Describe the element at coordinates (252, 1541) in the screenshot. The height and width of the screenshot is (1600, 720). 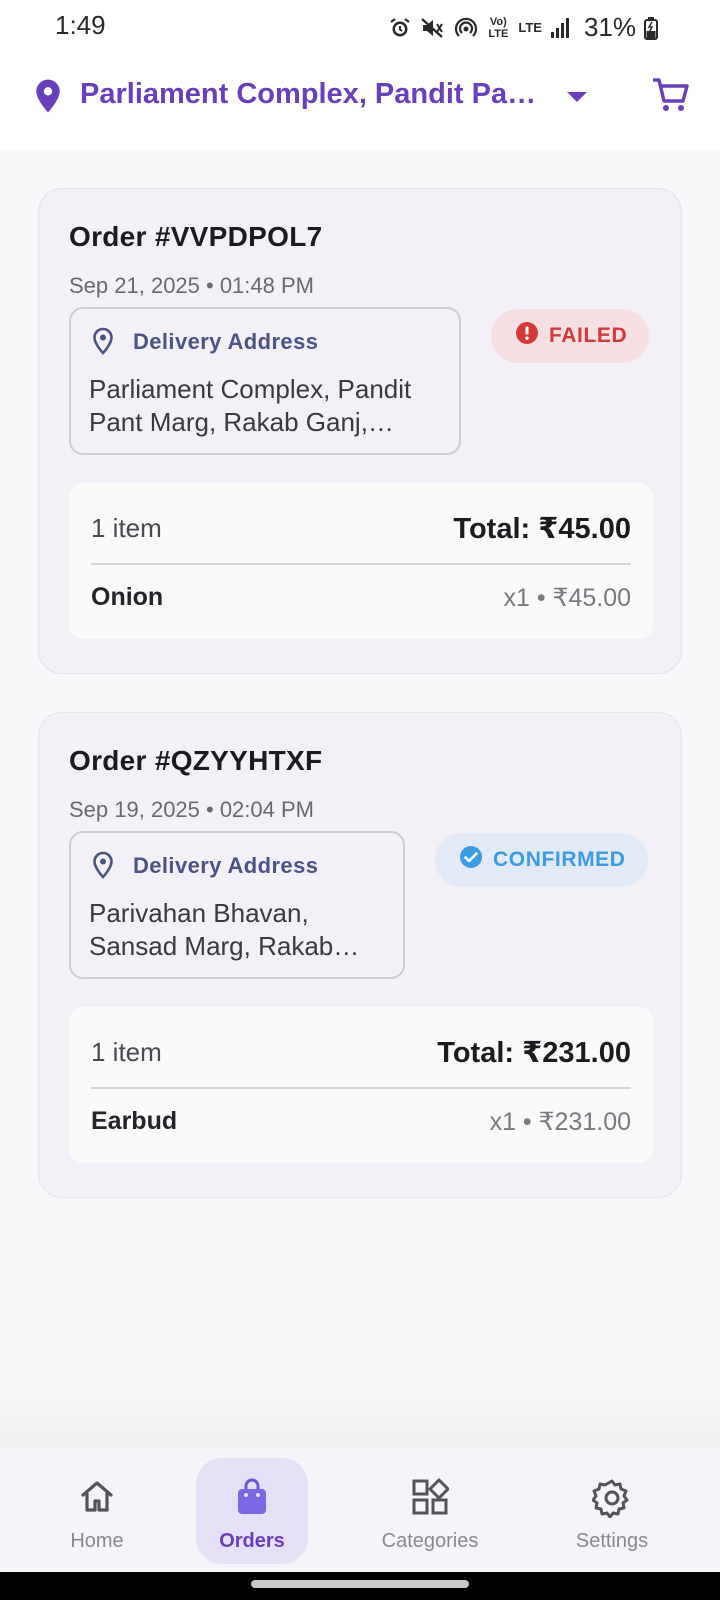
I see `nav-label: Orders` at that location.